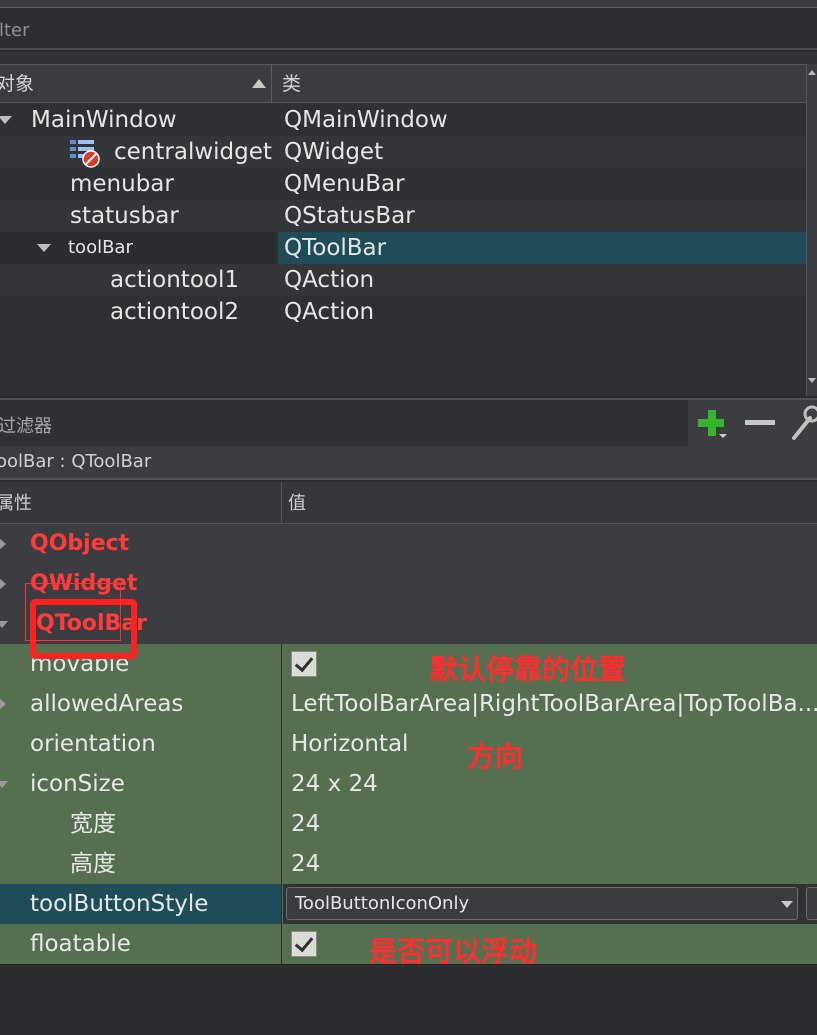  I want to click on property-value-cell, so click(550, 944).